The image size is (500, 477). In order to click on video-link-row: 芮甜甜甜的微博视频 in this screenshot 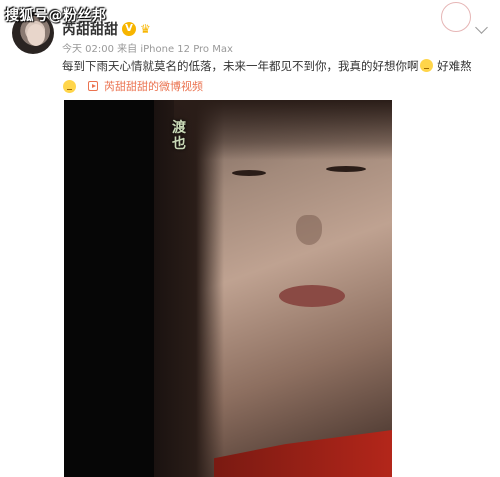, I will do `click(132, 86)`.